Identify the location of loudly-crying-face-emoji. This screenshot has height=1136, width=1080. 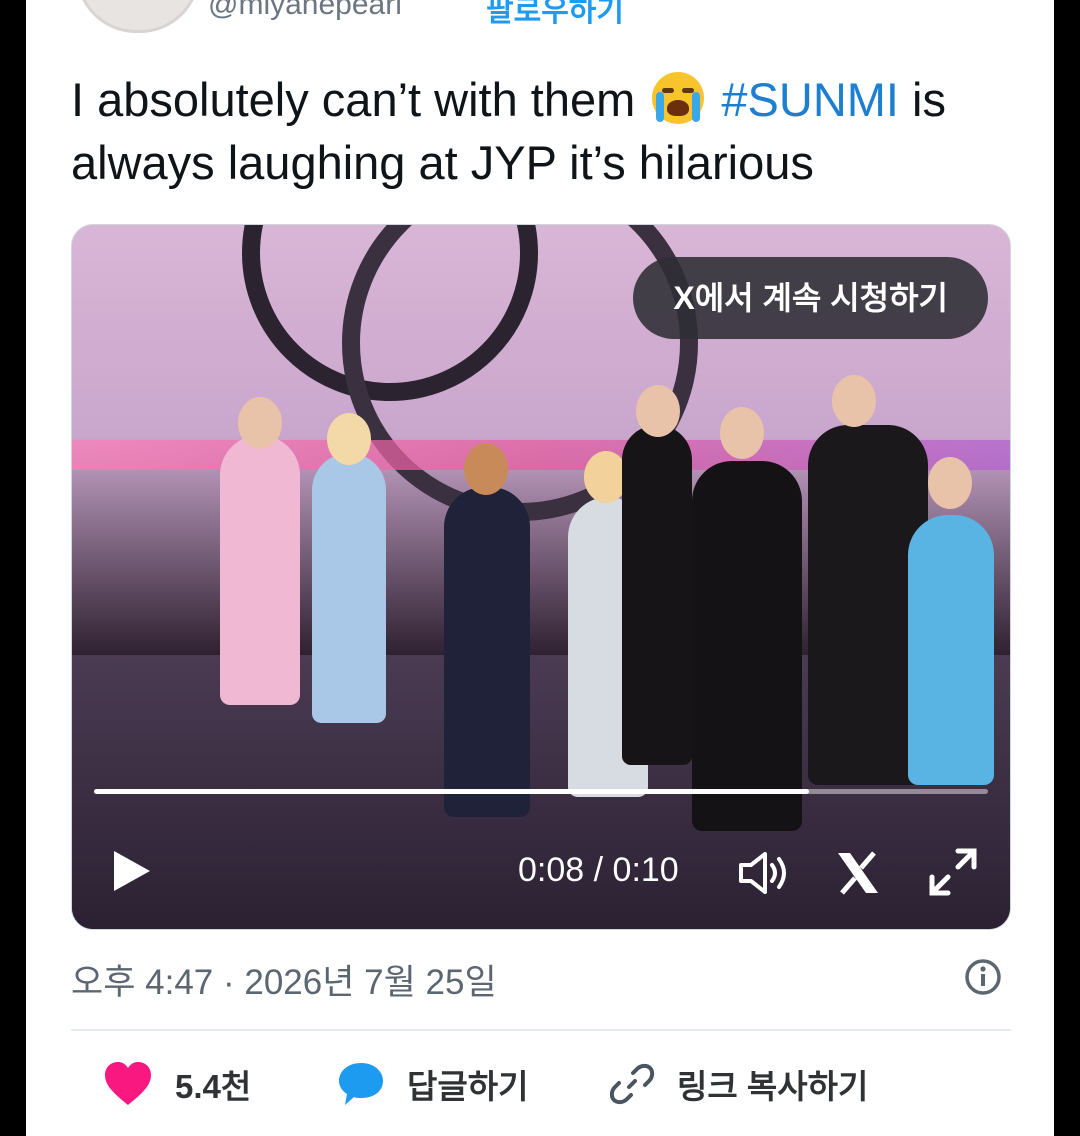
(678, 98).